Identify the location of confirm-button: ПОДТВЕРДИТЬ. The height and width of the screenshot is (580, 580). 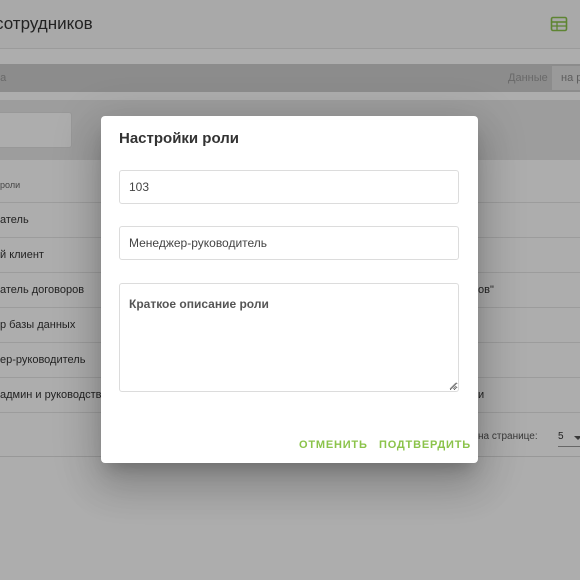
(425, 445).